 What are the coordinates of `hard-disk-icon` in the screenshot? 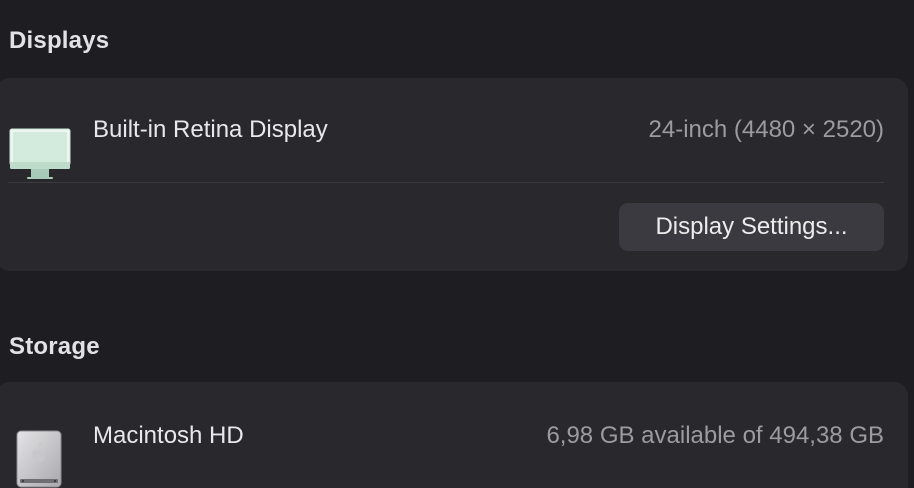 It's located at (39, 459).